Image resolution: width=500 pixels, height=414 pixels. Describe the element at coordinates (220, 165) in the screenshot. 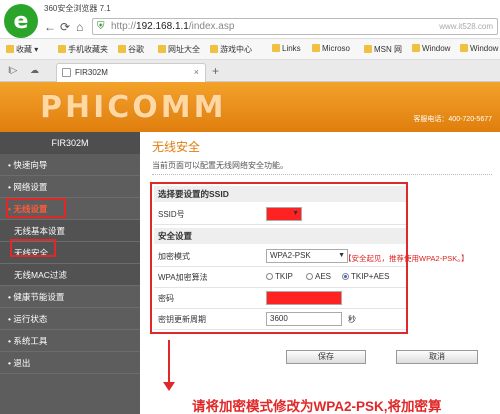

I see `page-description: 当前页面可以配置无线网络安全功能。` at that location.